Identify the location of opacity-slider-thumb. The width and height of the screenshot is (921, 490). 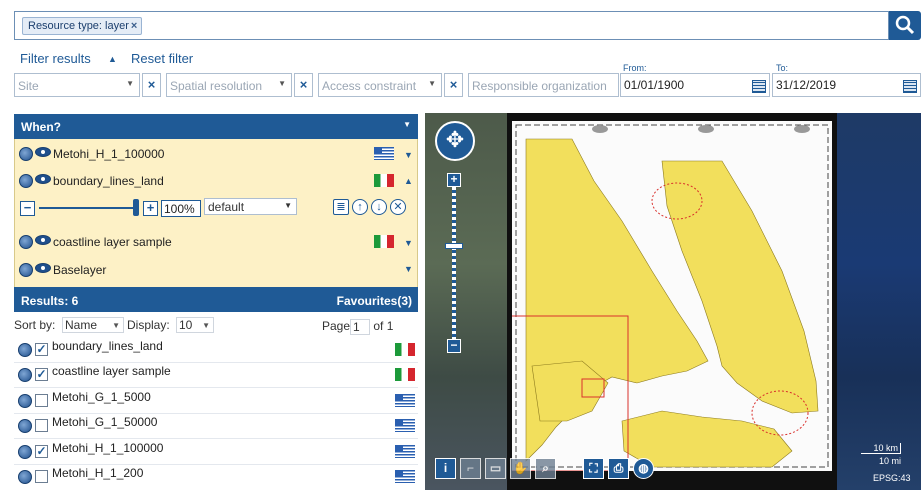
(136, 207).